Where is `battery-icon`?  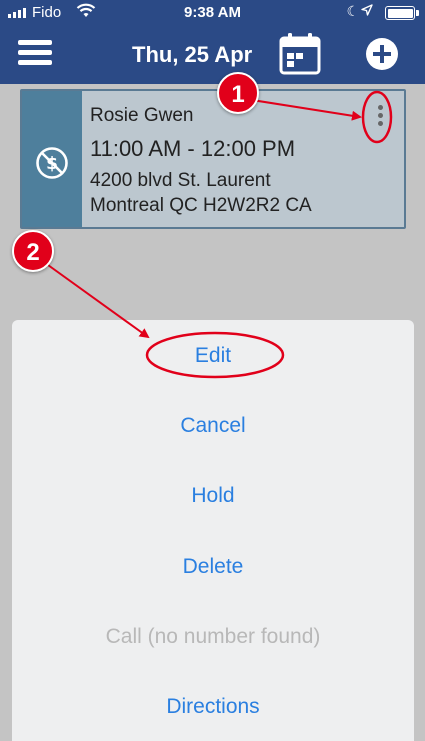
battery-icon is located at coordinates (402, 13).